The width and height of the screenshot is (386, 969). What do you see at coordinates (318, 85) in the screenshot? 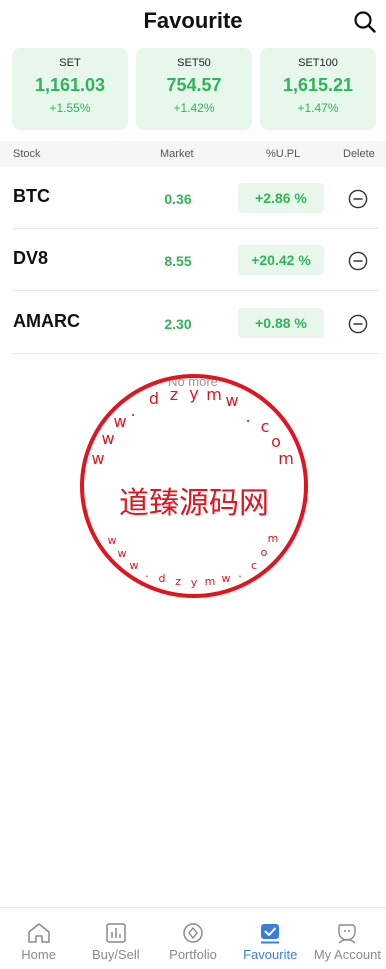
I see `index-value: 1,615.21` at bounding box center [318, 85].